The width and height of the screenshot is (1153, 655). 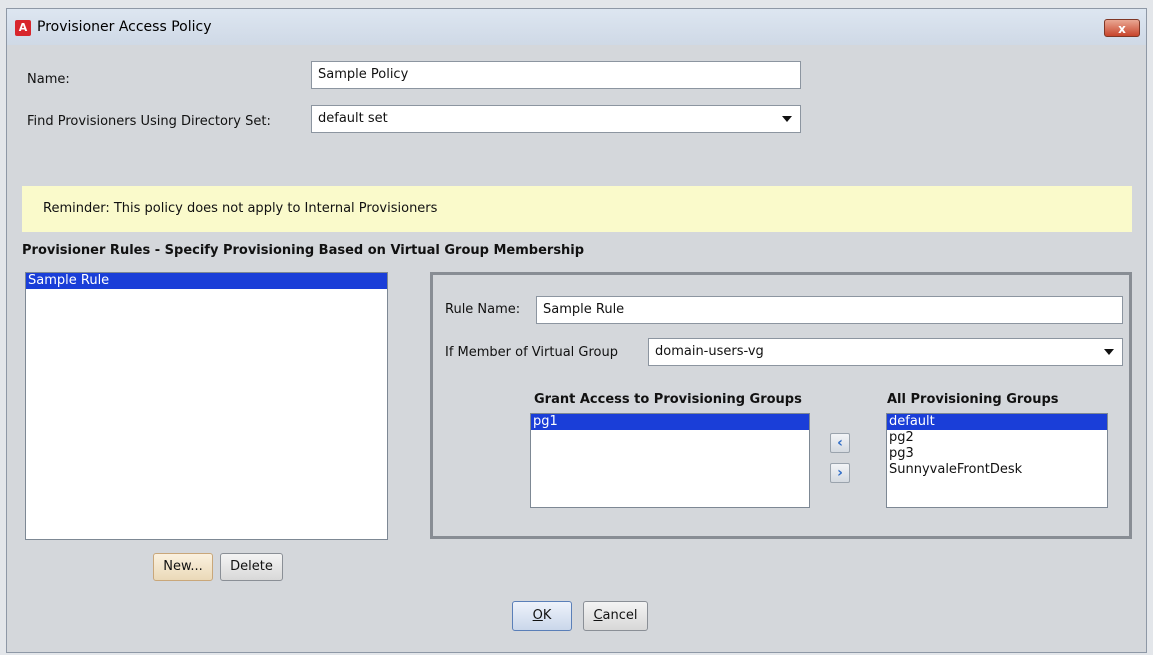 What do you see at coordinates (124, 27) in the screenshot?
I see `window-title: Provisioner Access Policy` at bounding box center [124, 27].